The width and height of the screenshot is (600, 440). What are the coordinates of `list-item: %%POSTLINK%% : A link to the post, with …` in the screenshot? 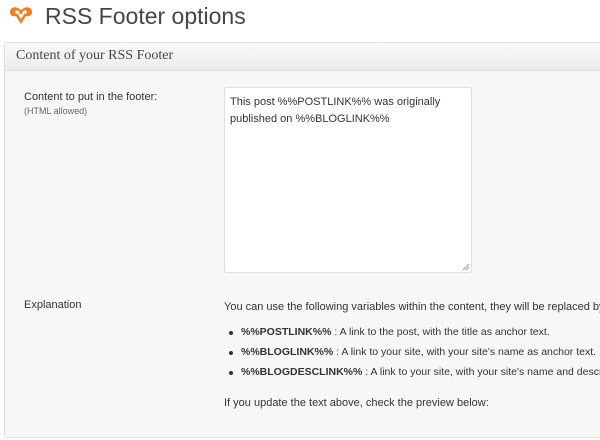 It's located at (412, 336).